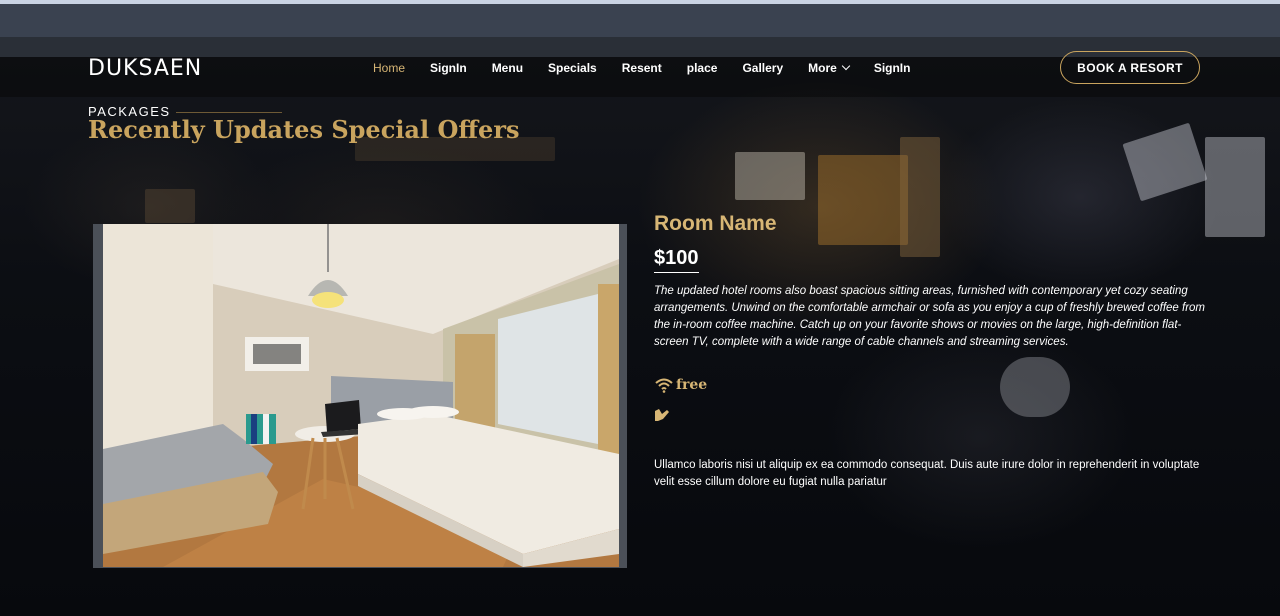  I want to click on nav-signin-2-label: SignIn, so click(892, 68).